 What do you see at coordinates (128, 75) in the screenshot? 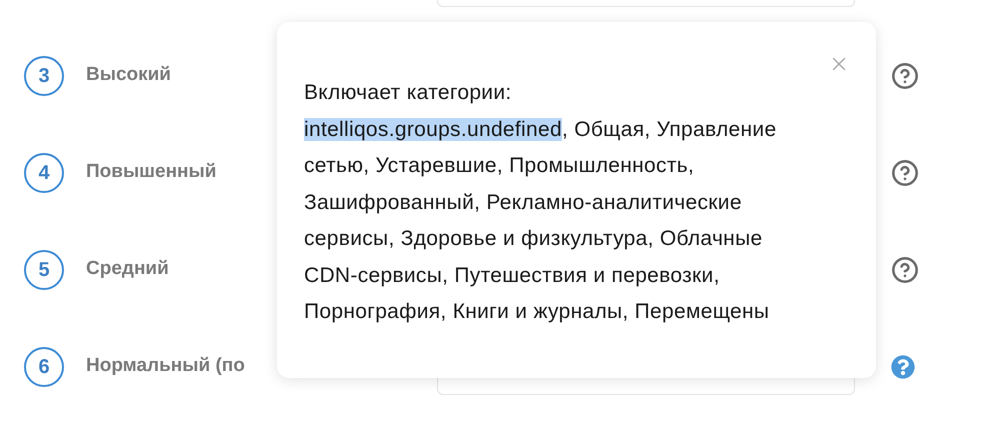
I see `level-label: Высокий` at bounding box center [128, 75].